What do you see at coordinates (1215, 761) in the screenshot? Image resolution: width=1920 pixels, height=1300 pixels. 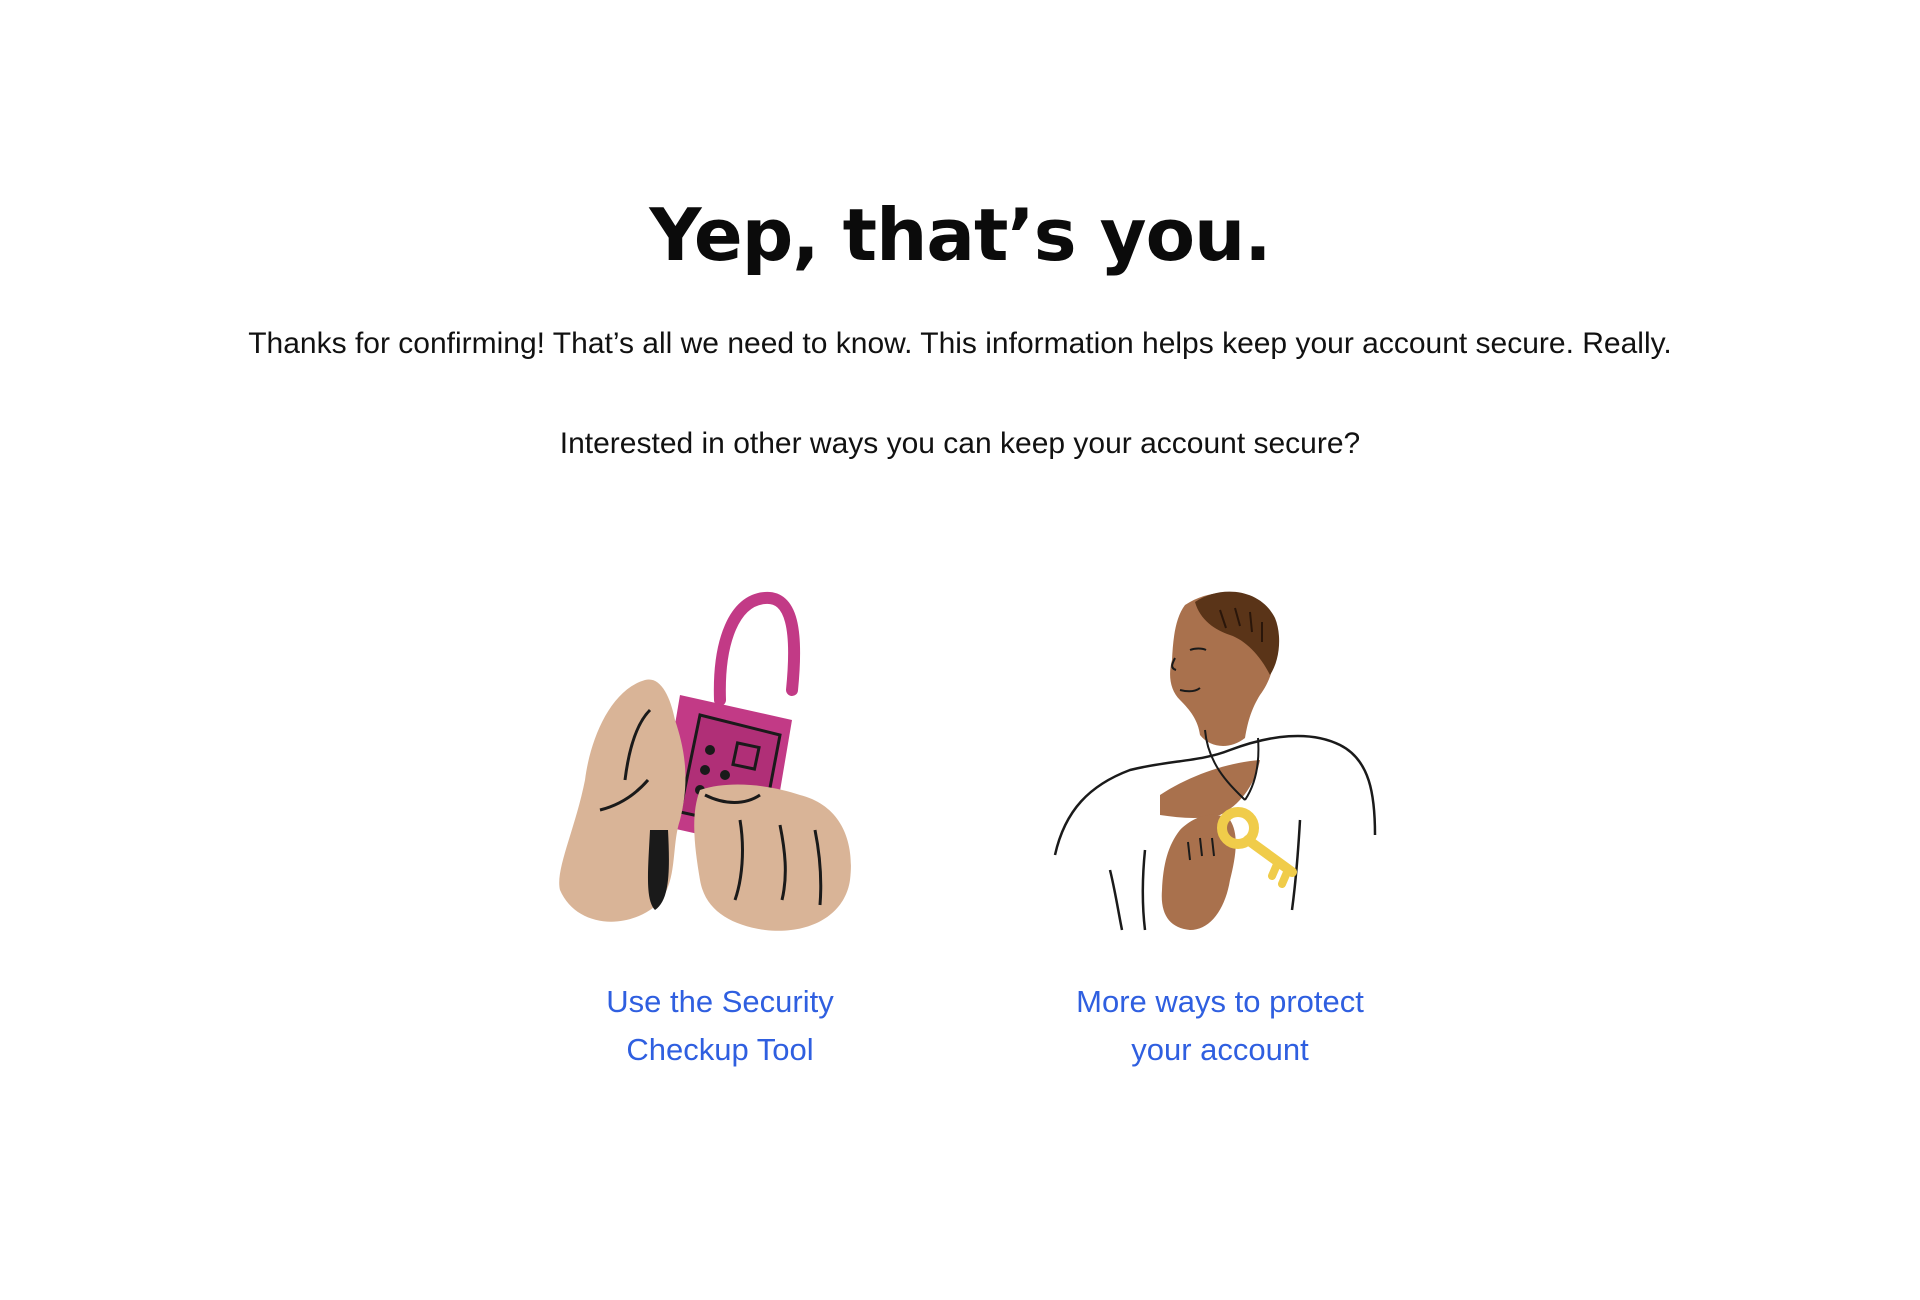 I see `person-holding-key-illustration` at bounding box center [1215, 761].